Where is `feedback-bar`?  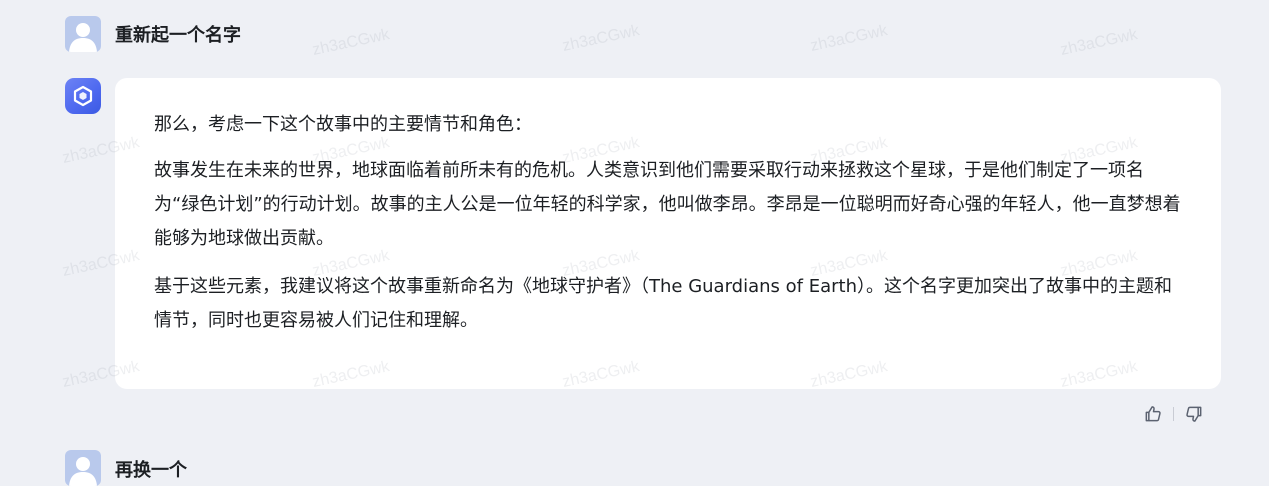 feedback-bar is located at coordinates (1173, 414).